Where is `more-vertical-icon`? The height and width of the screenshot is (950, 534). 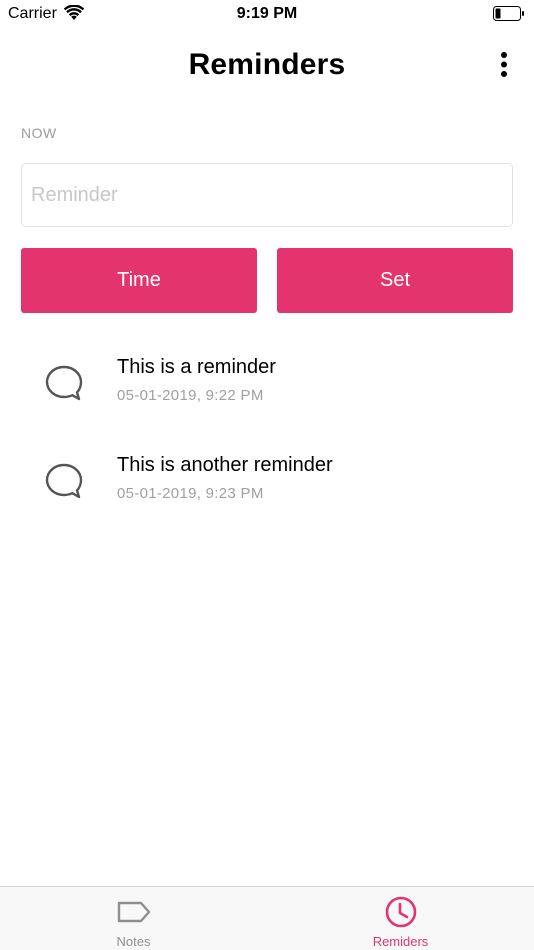 more-vertical-icon is located at coordinates (504, 64).